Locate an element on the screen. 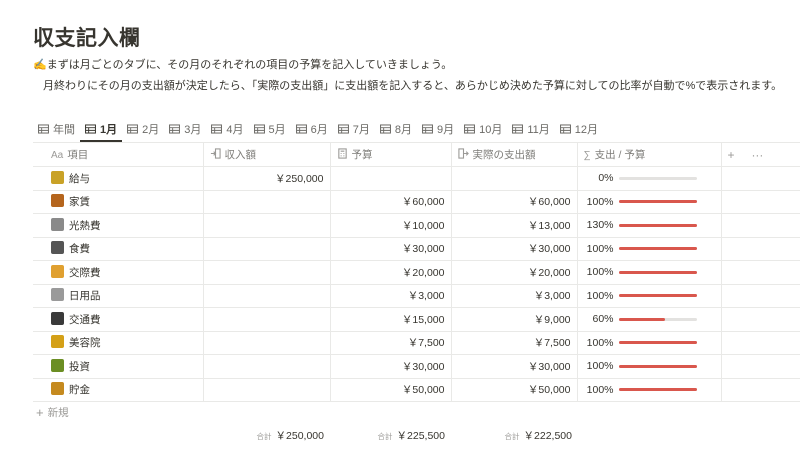 This screenshot has height=467, width=800. cell-budget: ￥10,000 is located at coordinates (391, 225).